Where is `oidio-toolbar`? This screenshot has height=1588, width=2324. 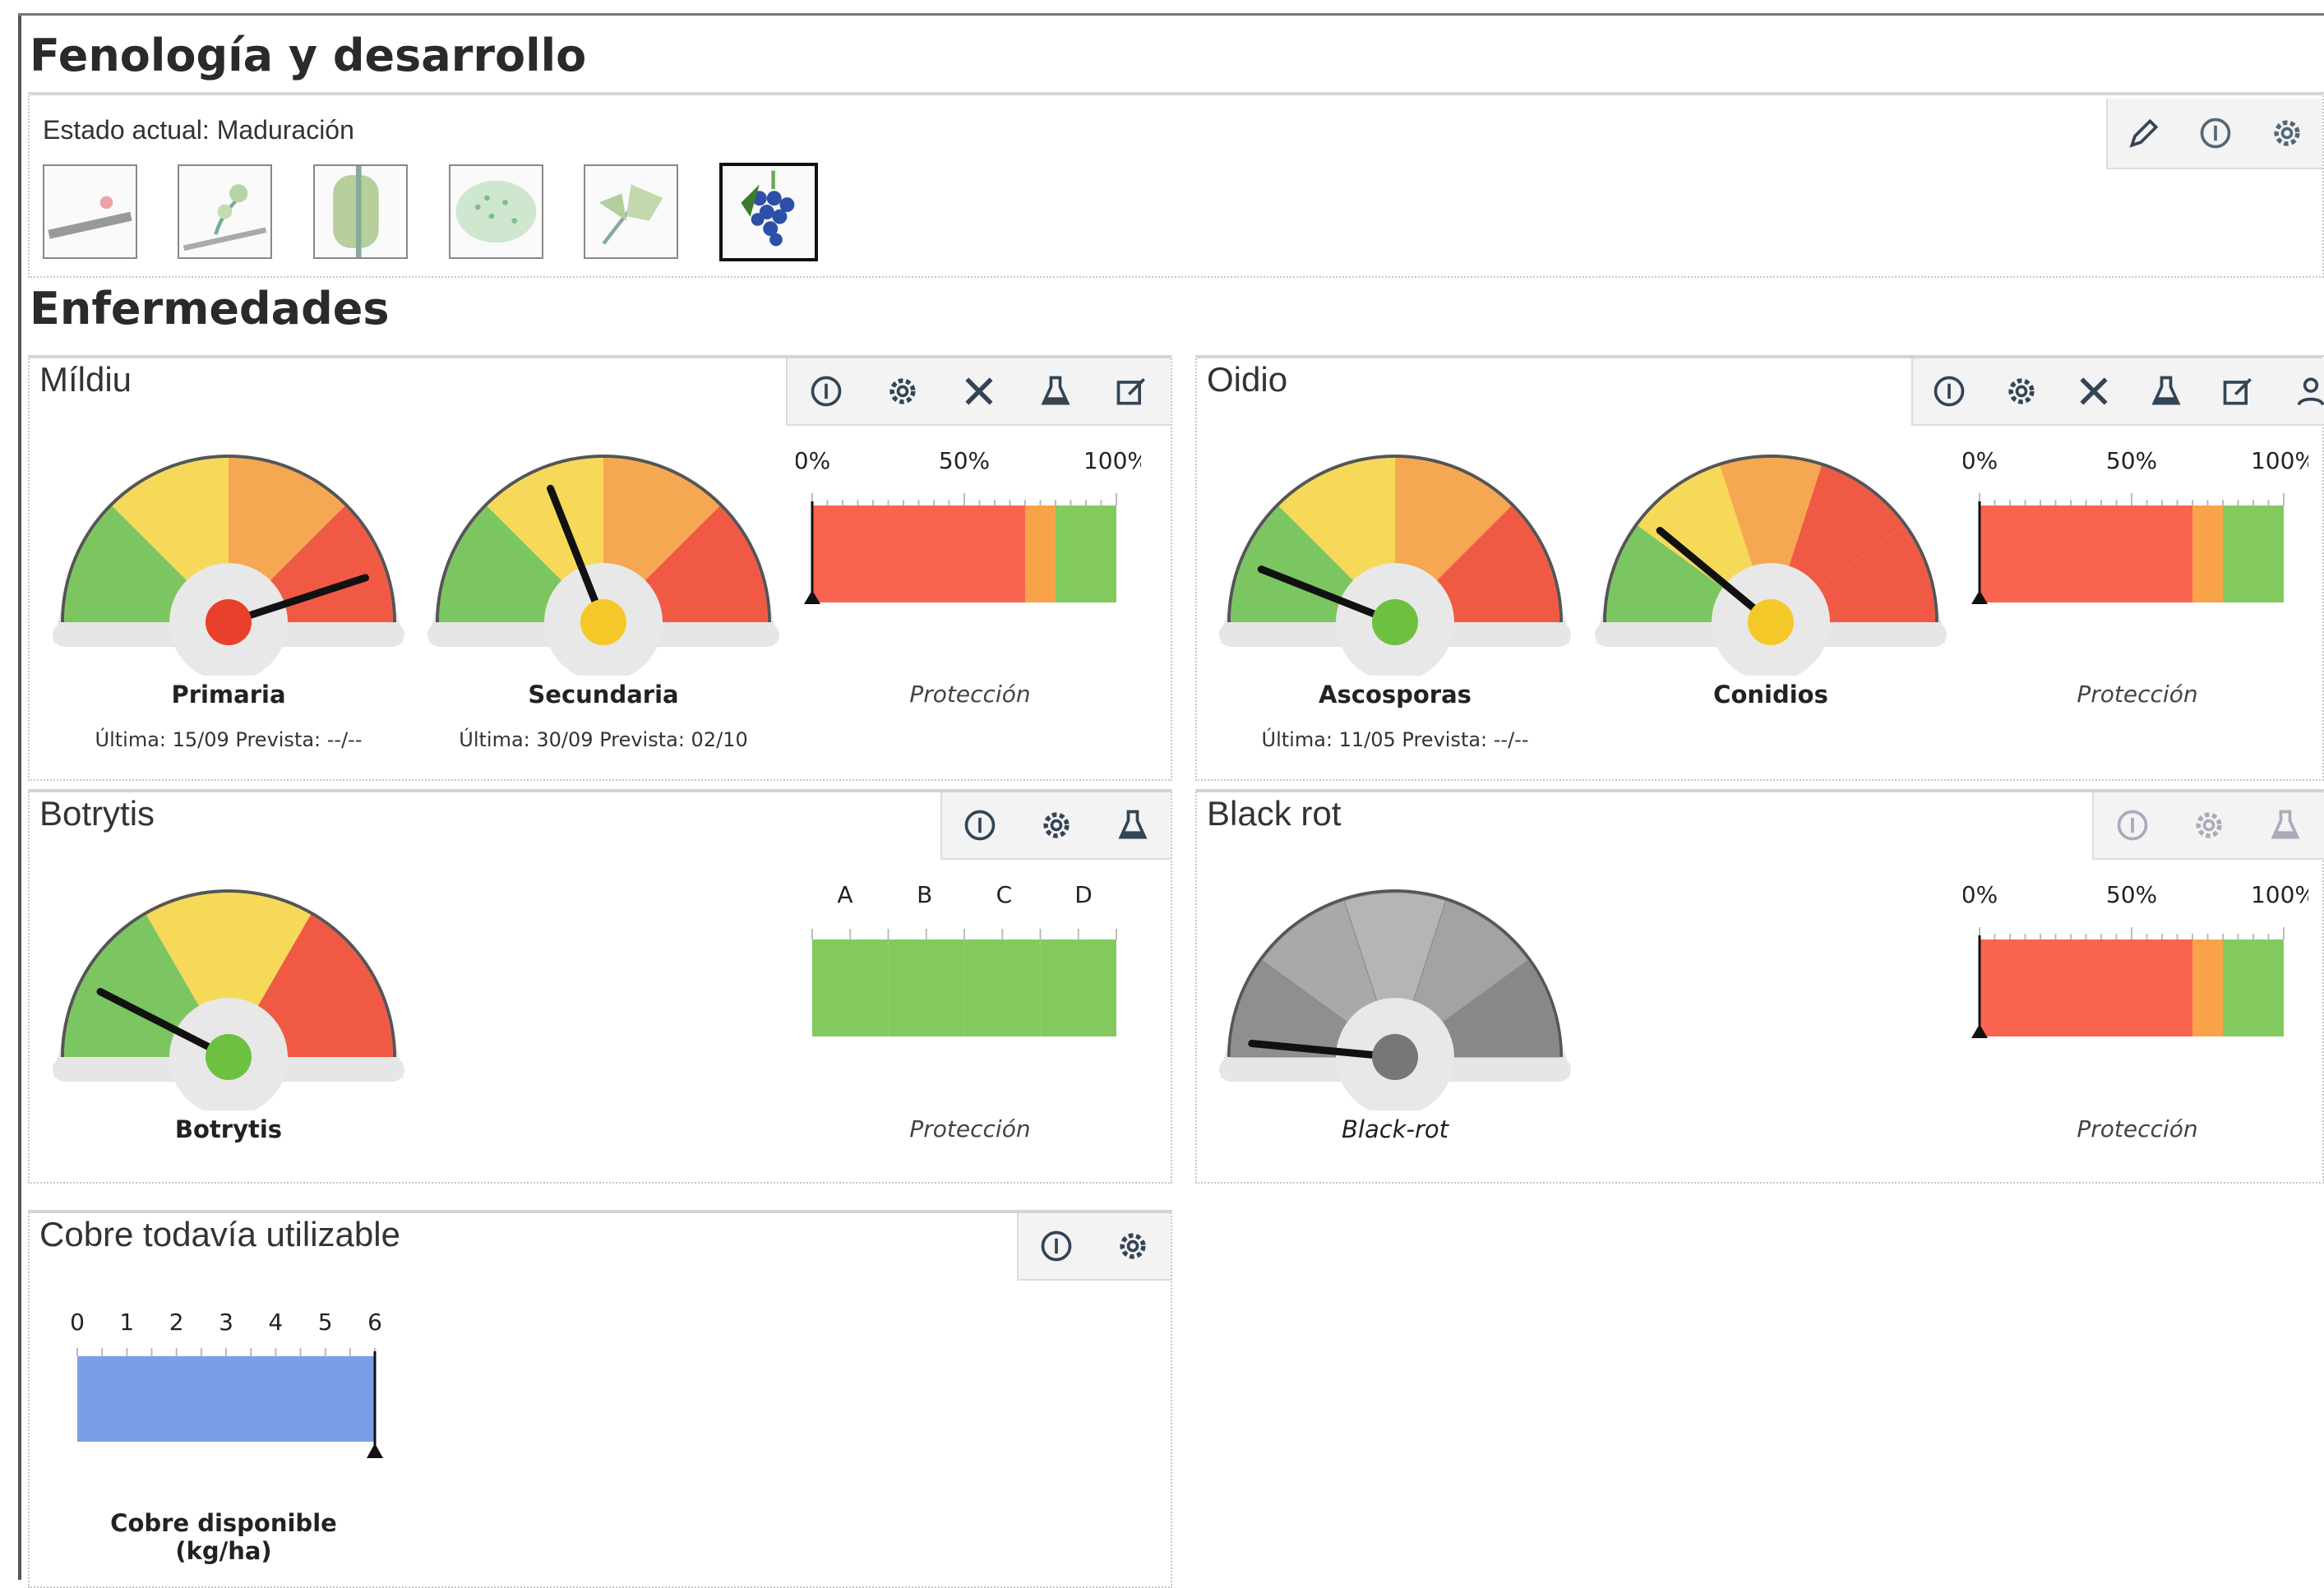 oidio-toolbar is located at coordinates (2117, 392).